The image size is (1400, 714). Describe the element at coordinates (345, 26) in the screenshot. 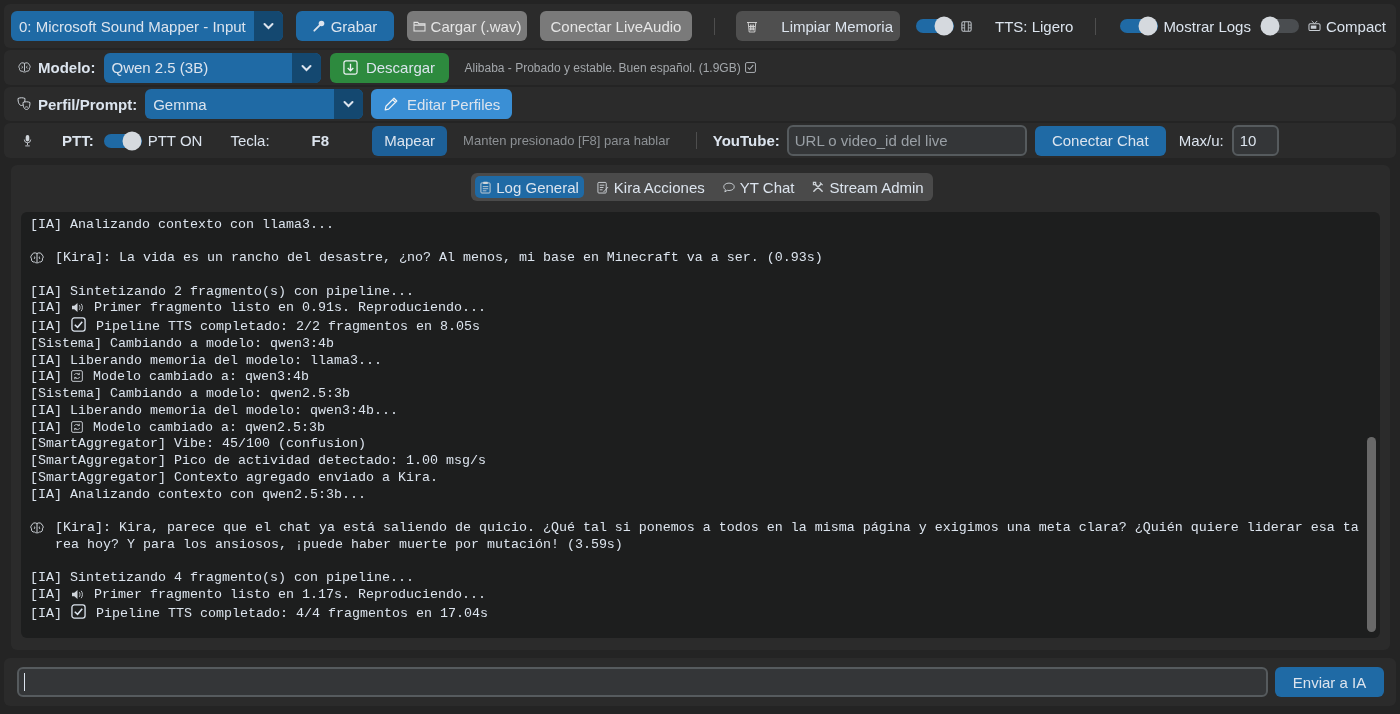

I see `record-button: Grabar` at that location.